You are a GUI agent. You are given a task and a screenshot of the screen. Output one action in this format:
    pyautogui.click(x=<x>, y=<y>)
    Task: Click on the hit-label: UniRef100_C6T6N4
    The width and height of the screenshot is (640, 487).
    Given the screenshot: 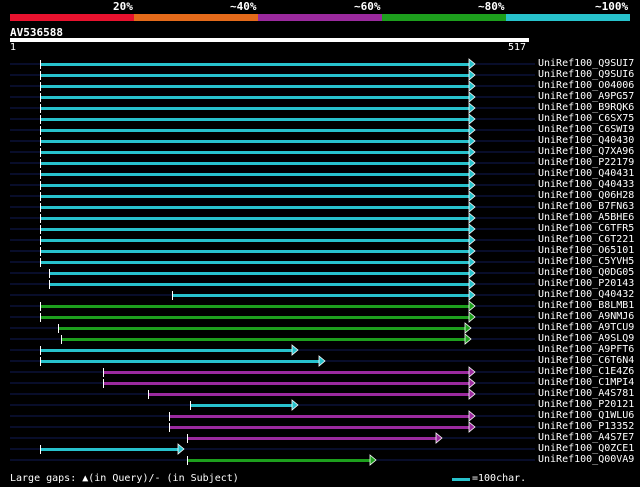 What is the action you would take?
    pyautogui.click(x=586, y=360)
    